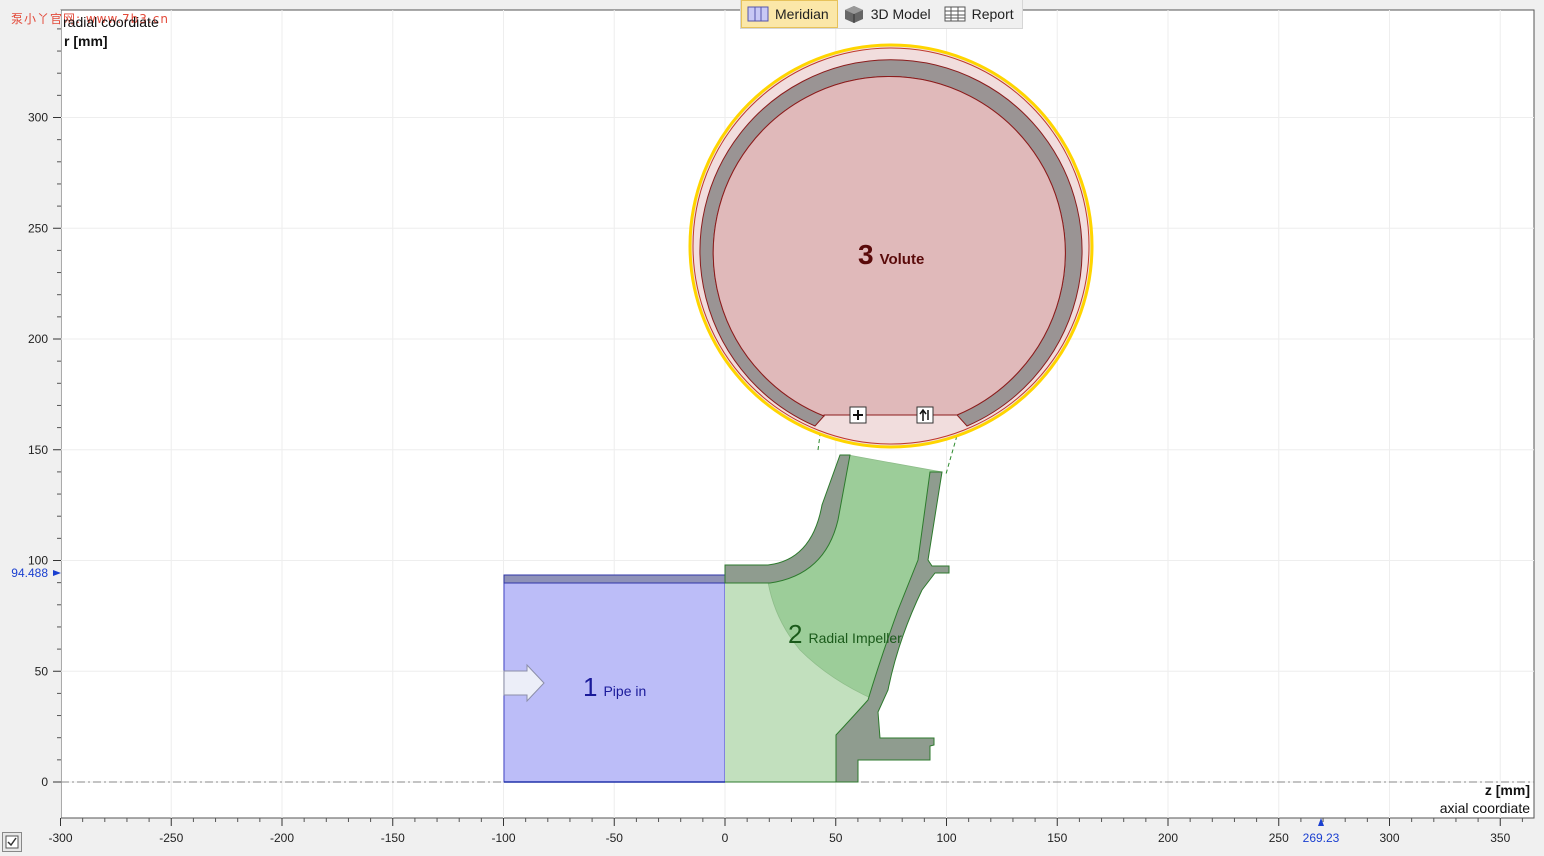  Describe the element at coordinates (60, 838) in the screenshot. I see `x-tick-label: -300` at that location.